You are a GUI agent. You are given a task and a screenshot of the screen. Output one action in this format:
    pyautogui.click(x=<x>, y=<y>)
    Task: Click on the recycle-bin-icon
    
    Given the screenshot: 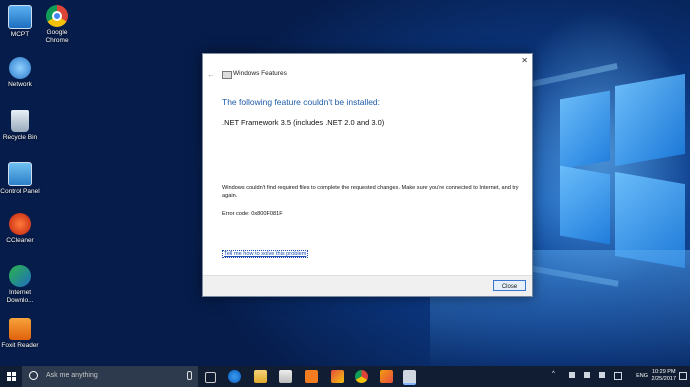 What is the action you would take?
    pyautogui.click(x=20, y=121)
    